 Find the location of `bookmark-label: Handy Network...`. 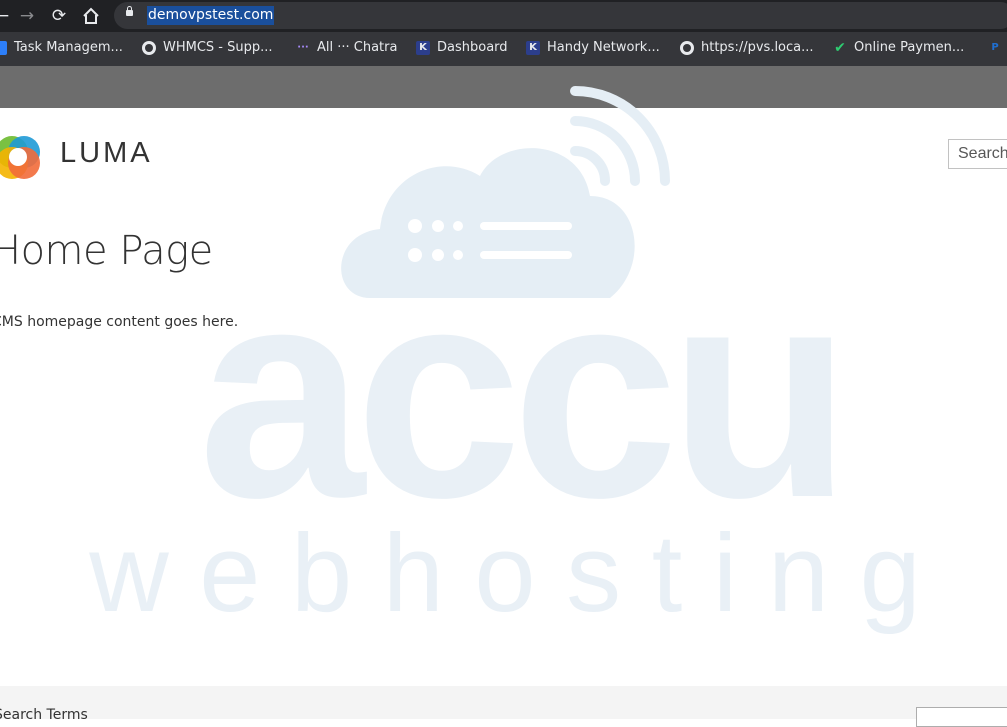

bookmark-label: Handy Network... is located at coordinates (603, 47).